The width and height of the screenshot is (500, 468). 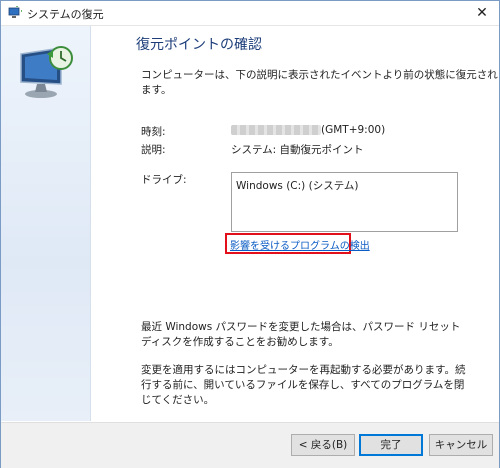 I want to click on close-icon: ✕, so click(x=482, y=13).